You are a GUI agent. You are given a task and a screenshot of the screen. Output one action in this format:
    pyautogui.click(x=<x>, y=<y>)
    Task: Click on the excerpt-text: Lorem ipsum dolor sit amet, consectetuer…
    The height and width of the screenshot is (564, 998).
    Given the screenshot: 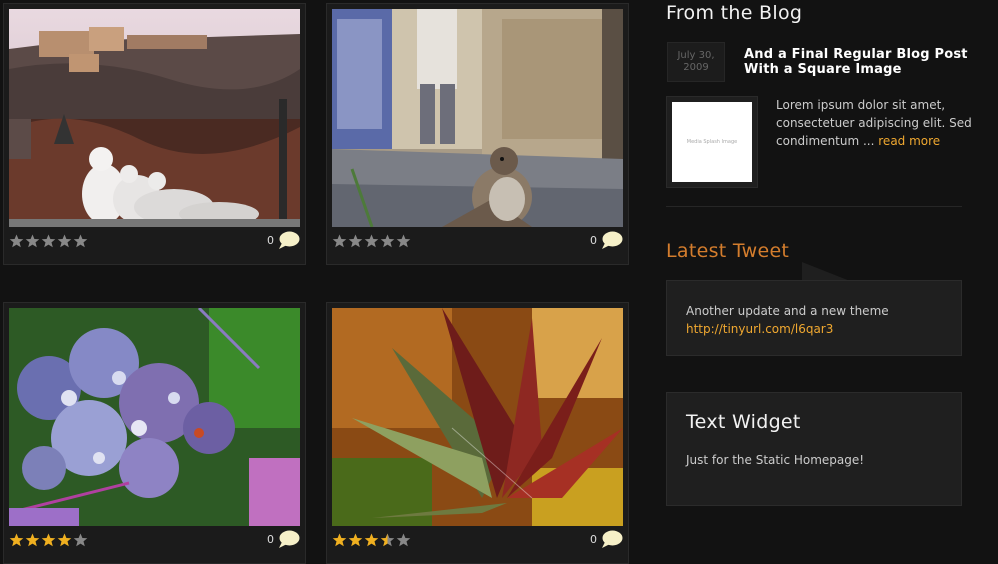 What is the action you would take?
    pyautogui.click(x=874, y=123)
    